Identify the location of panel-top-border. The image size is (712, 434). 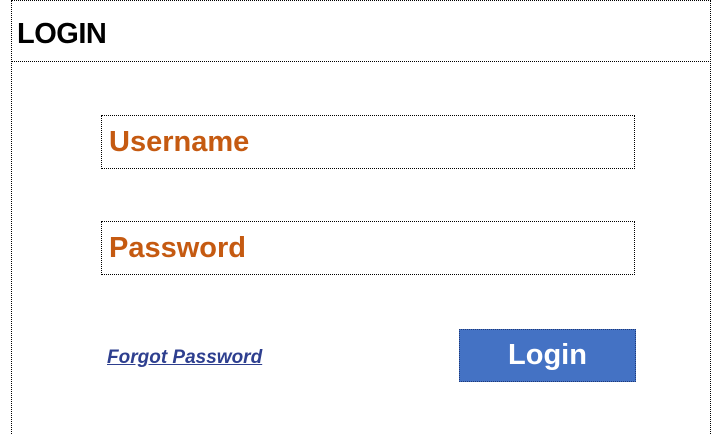
(361, 0).